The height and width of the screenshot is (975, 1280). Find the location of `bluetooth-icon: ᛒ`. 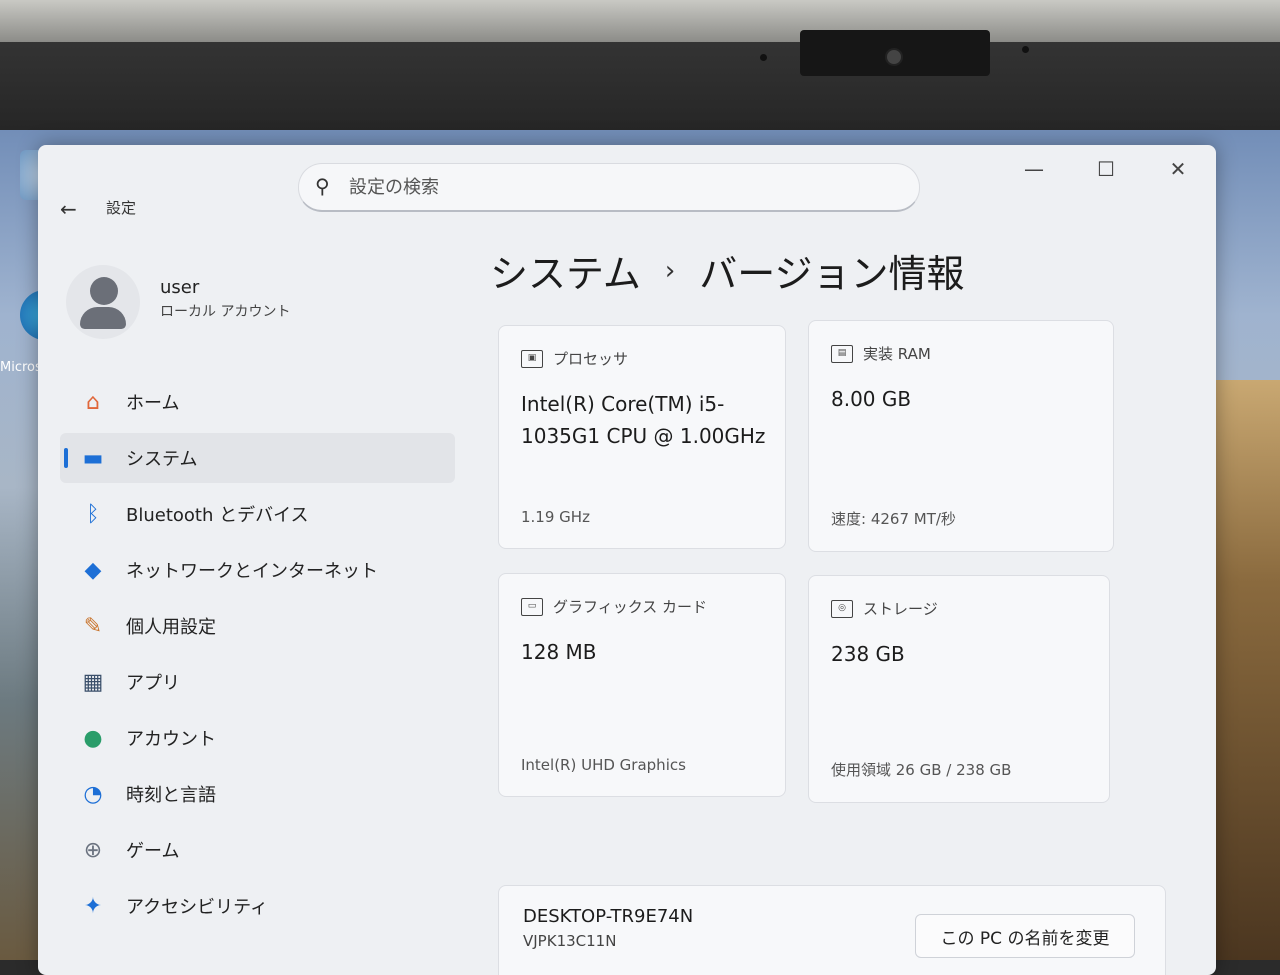

bluetooth-icon: ᛒ is located at coordinates (93, 514).